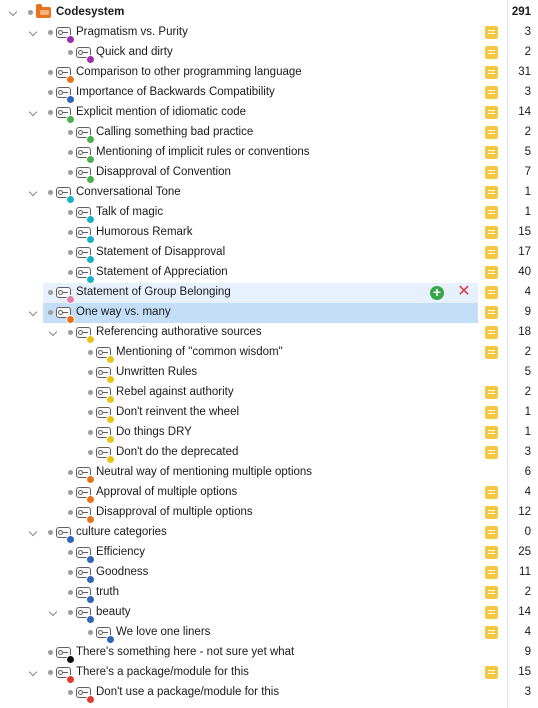 This screenshot has width=538, height=708. Describe the element at coordinates (269, 673) in the screenshot. I see `code-row: There's a package/module for this 15` at that location.